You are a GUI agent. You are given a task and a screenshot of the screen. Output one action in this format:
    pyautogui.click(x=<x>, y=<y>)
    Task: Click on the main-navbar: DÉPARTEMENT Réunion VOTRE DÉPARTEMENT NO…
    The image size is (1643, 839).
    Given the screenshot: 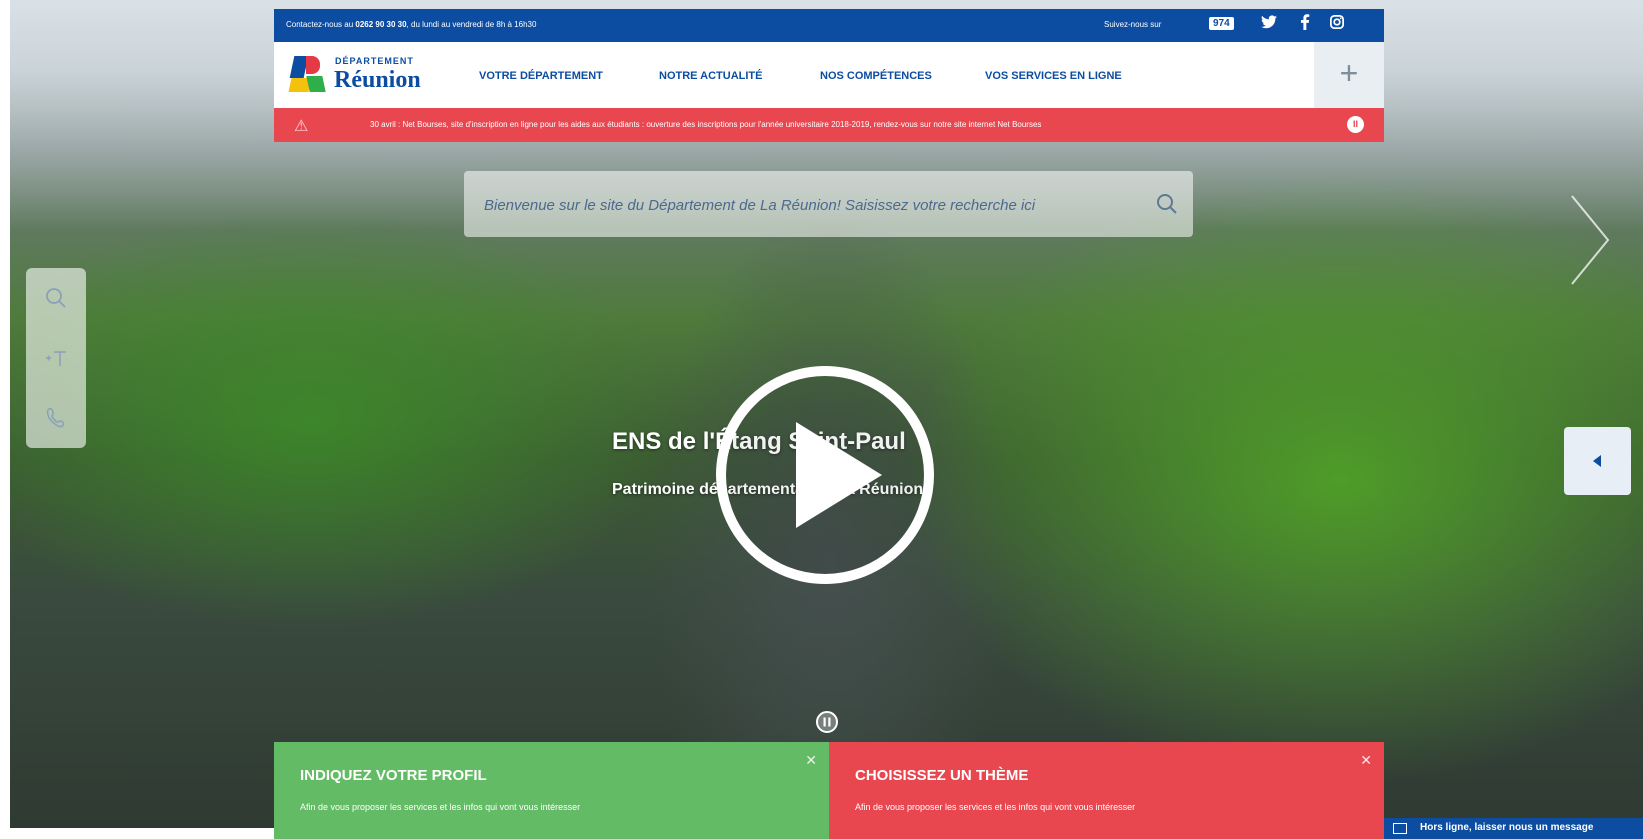 What is the action you would take?
    pyautogui.click(x=829, y=75)
    